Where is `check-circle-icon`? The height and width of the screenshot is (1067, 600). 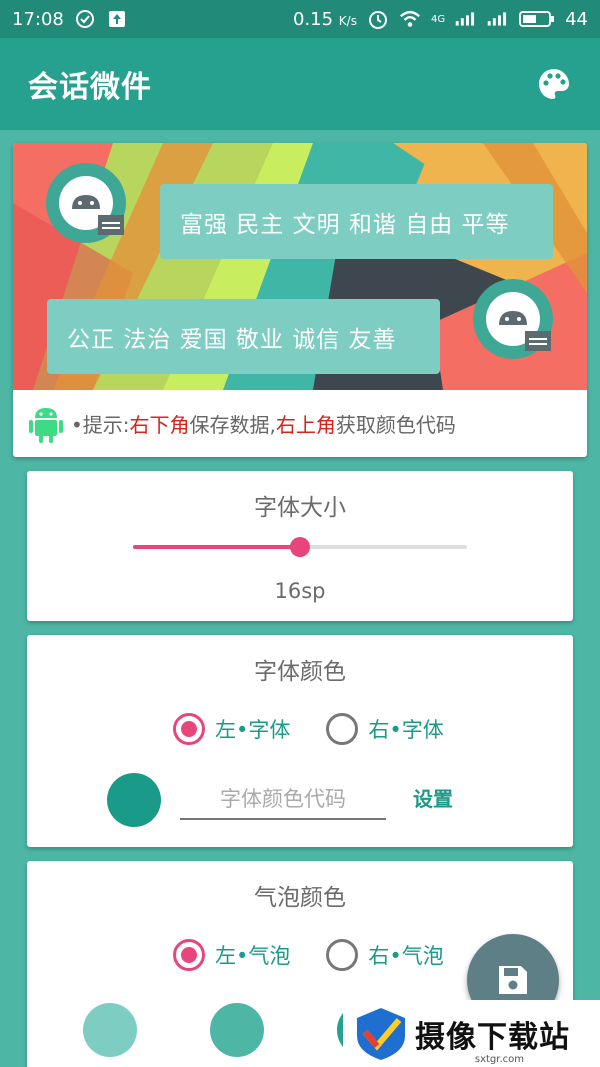 check-circle-icon is located at coordinates (85, 19).